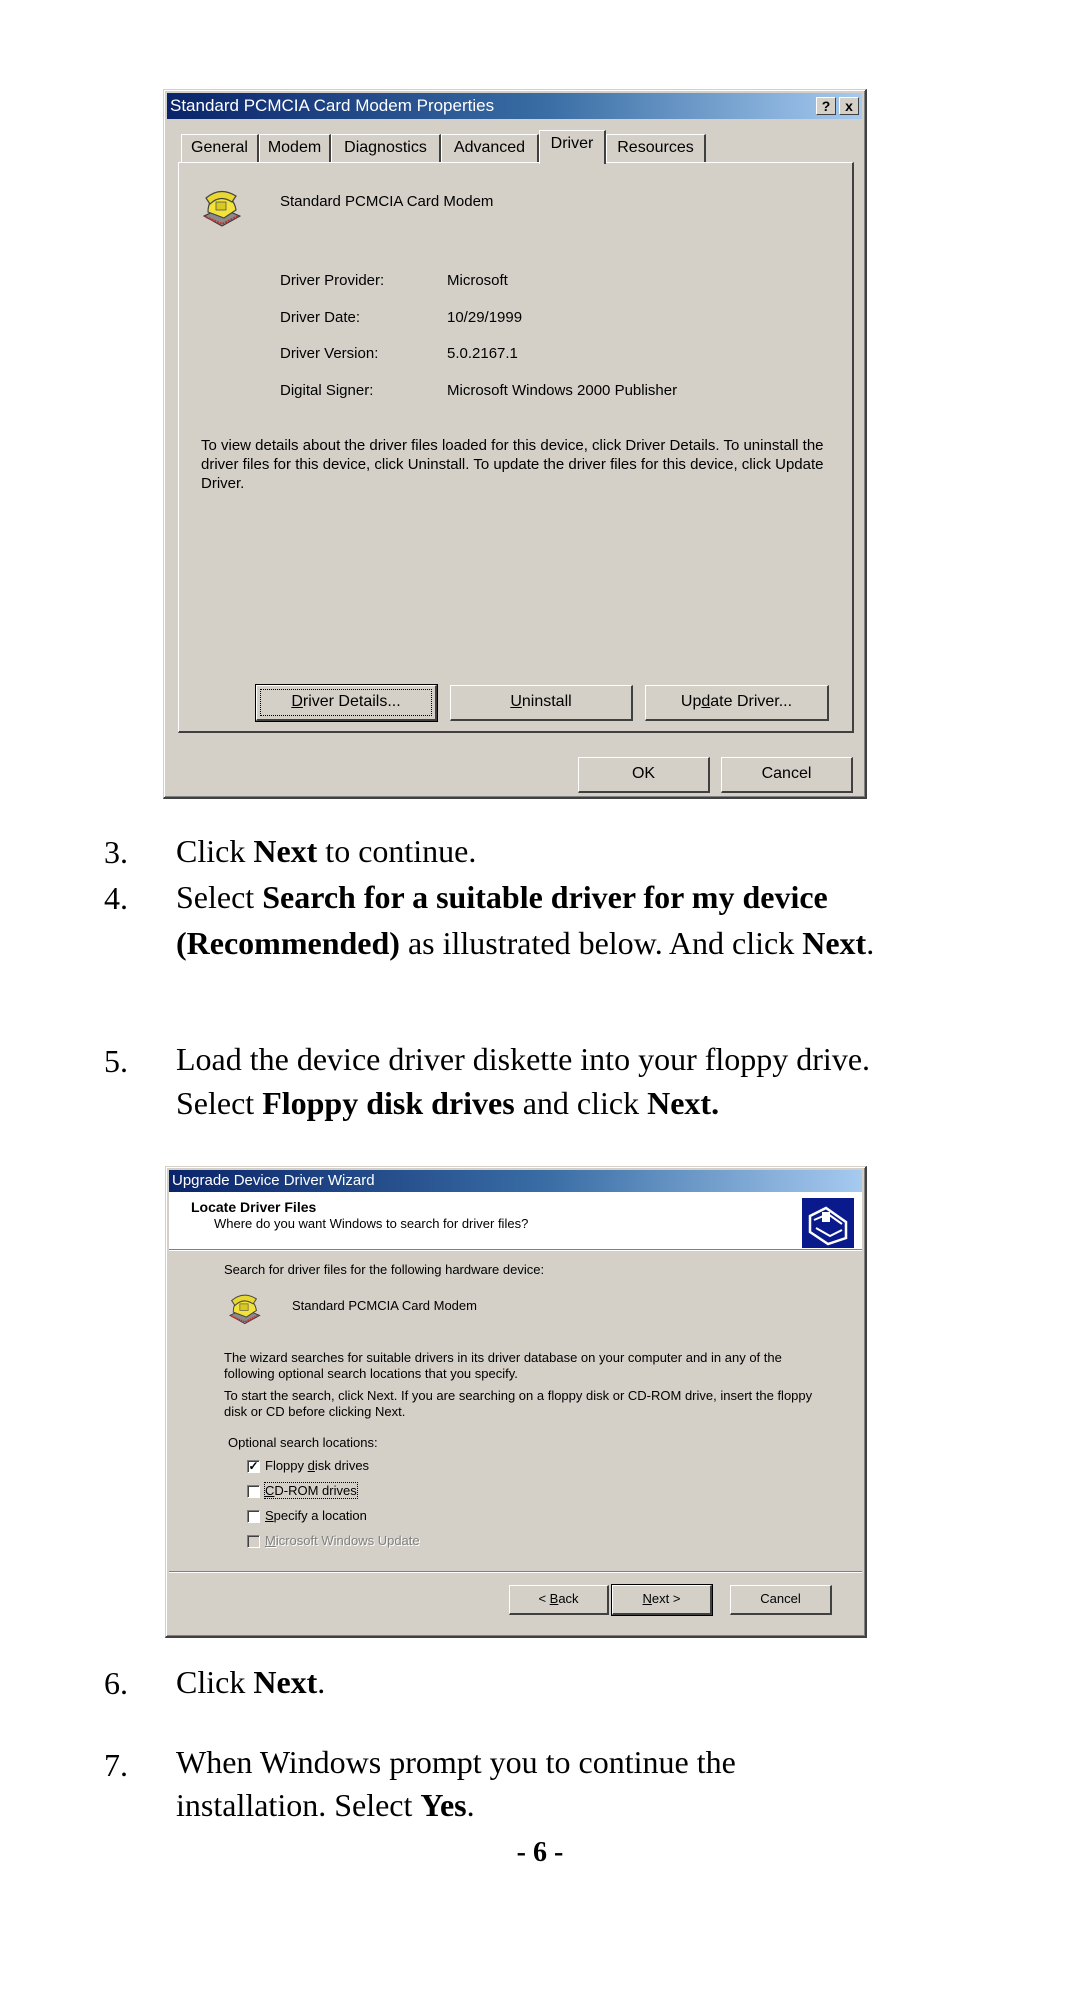 The height and width of the screenshot is (2009, 1080). Describe the element at coordinates (477, 280) in the screenshot. I see `driver-provider-value: Microsoft` at that location.